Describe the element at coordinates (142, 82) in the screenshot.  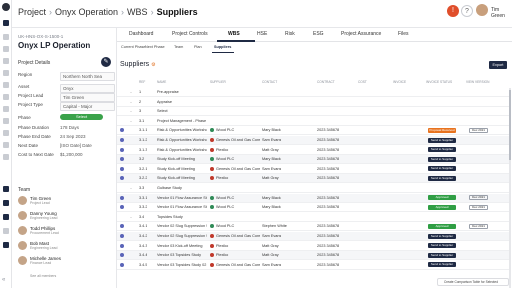
I see `col-ref: REF` at that location.